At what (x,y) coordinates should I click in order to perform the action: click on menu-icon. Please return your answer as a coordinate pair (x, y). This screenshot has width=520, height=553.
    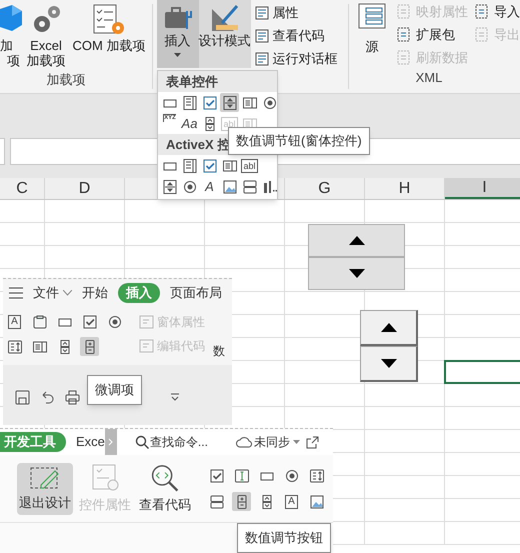
    Looking at the image, I should click on (16, 293).